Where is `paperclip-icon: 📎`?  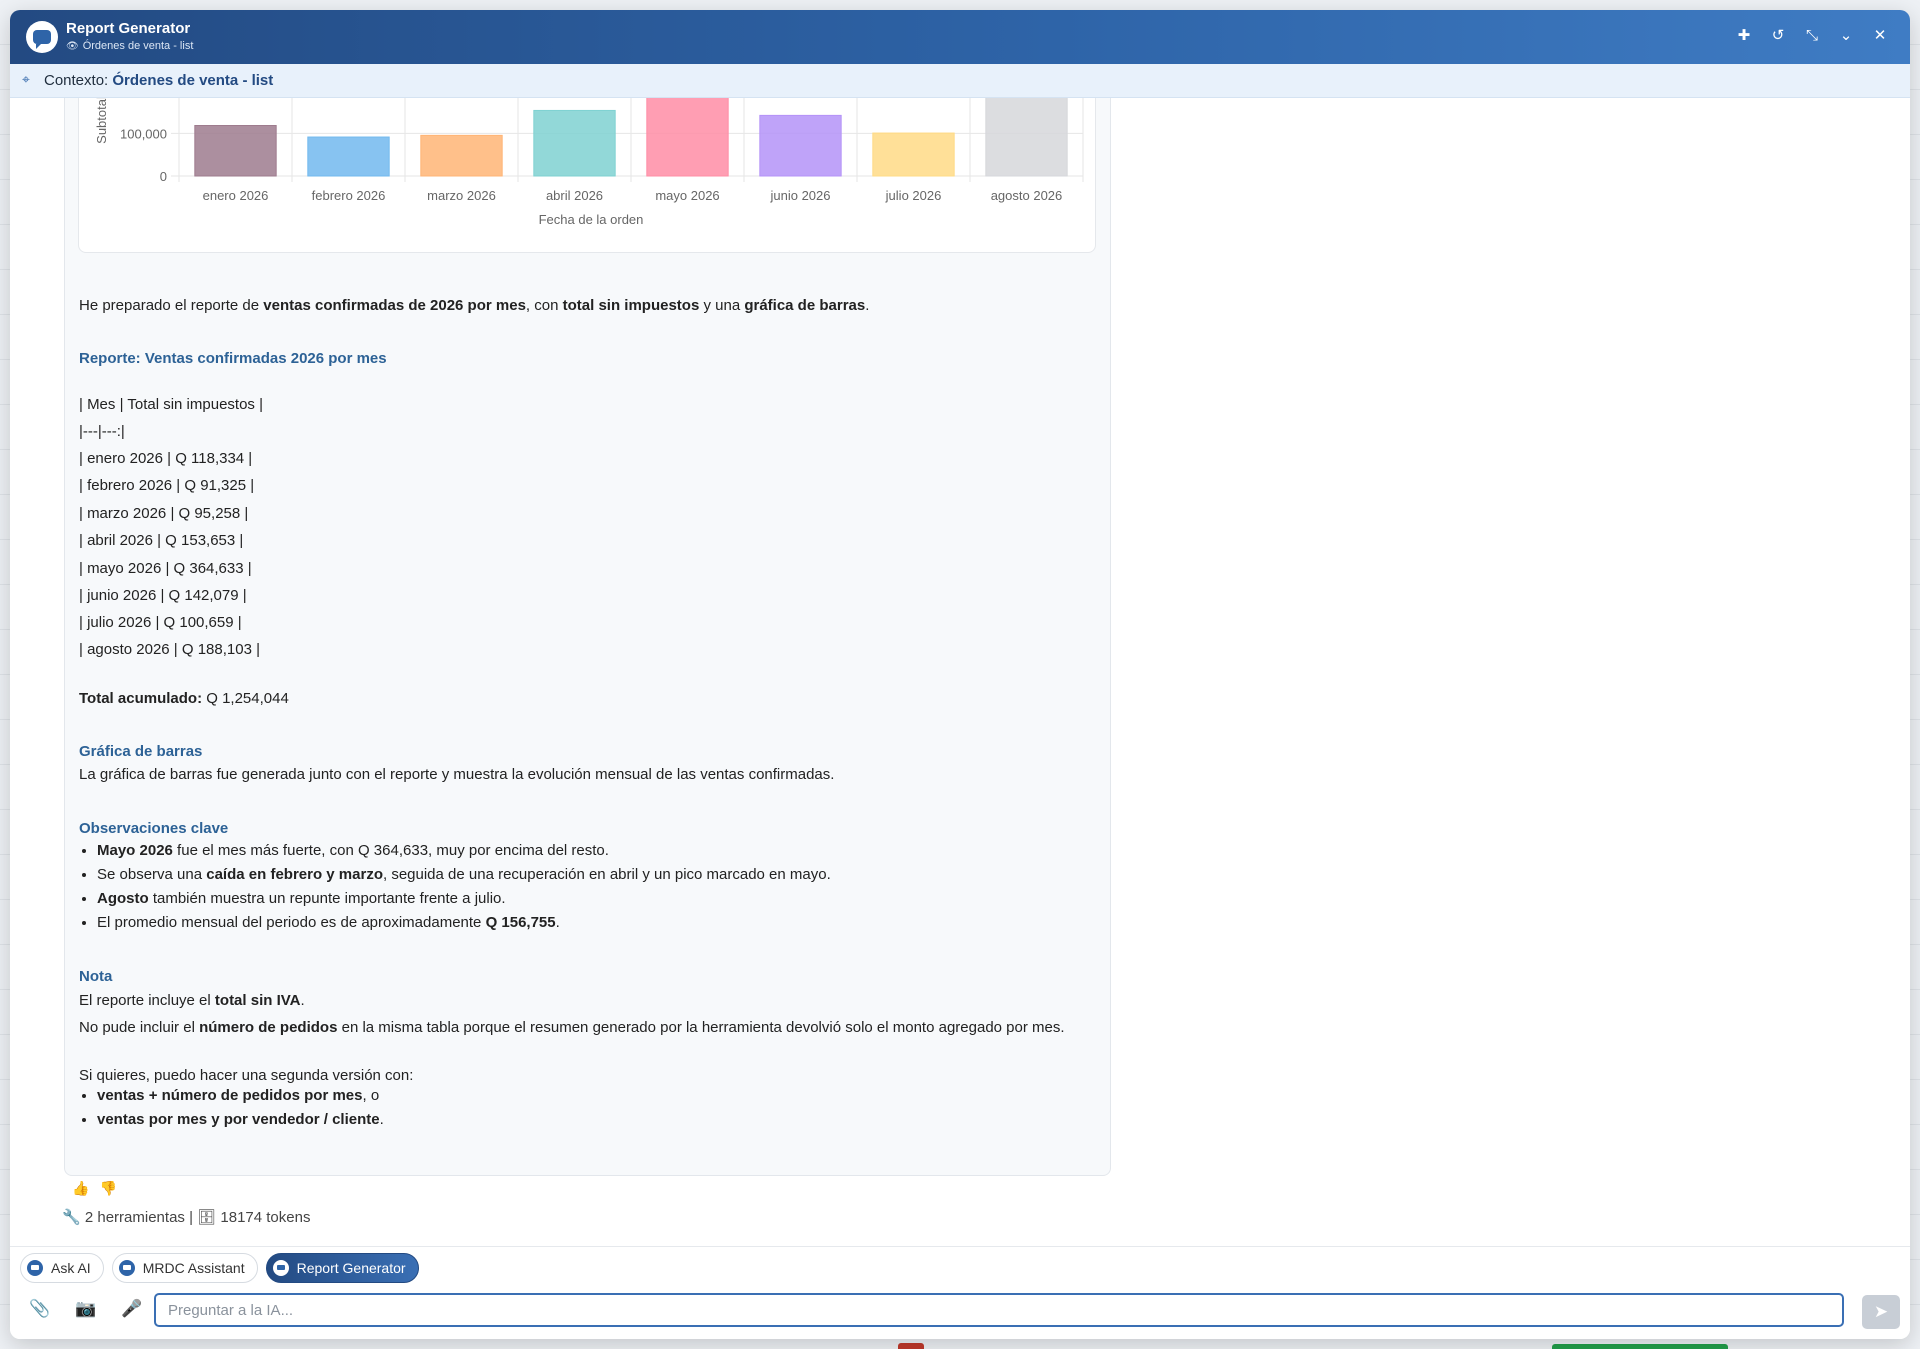 paperclip-icon: 📎 is located at coordinates (40, 1309).